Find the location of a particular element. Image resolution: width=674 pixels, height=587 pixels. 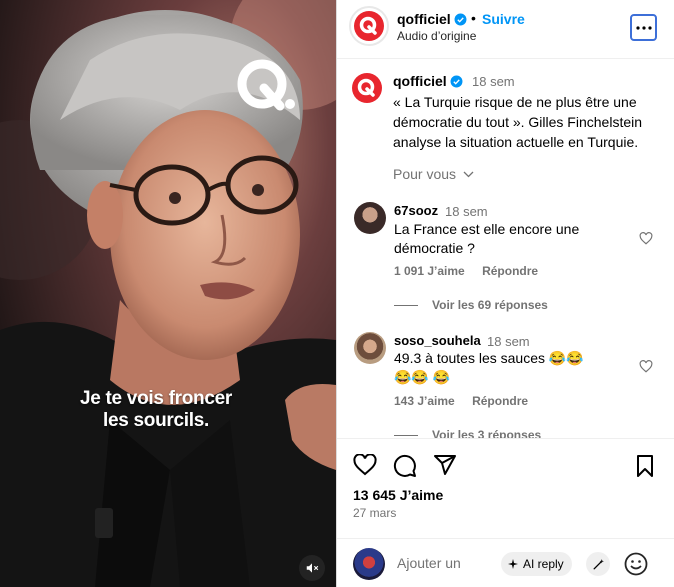

view-replies-button: Voir les 3 réponses is located at coordinates (467, 433).